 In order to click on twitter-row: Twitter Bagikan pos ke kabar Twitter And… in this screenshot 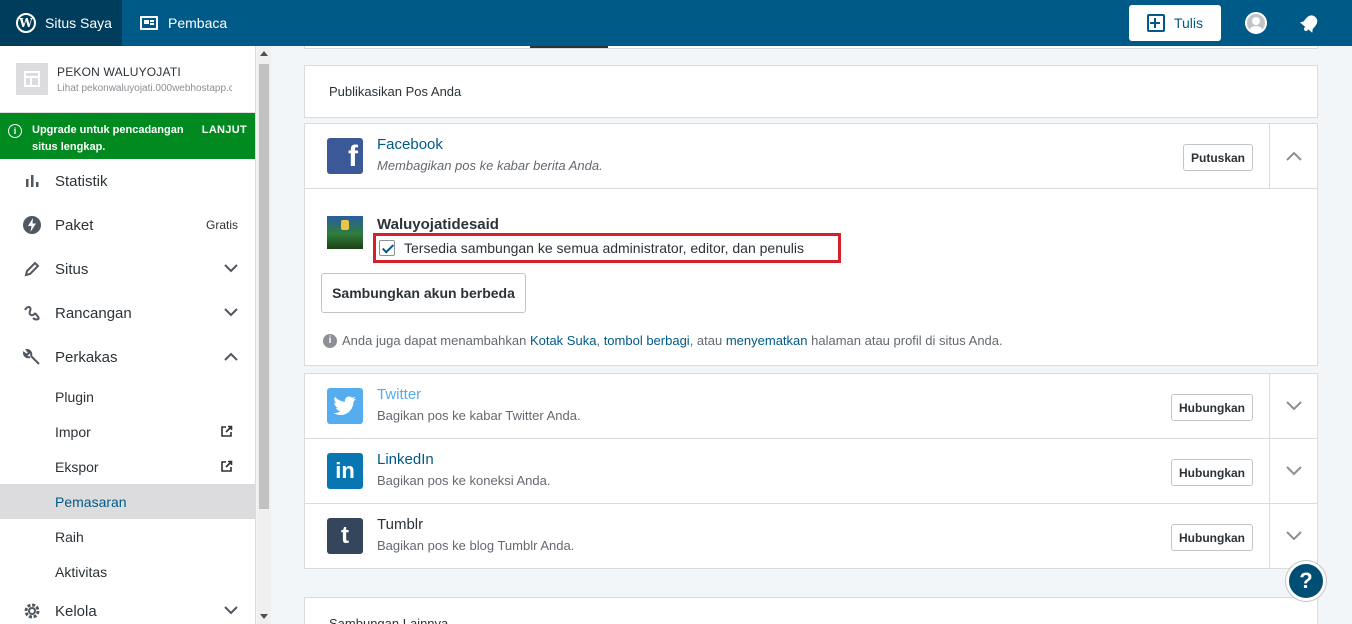, I will do `click(811, 406)`.